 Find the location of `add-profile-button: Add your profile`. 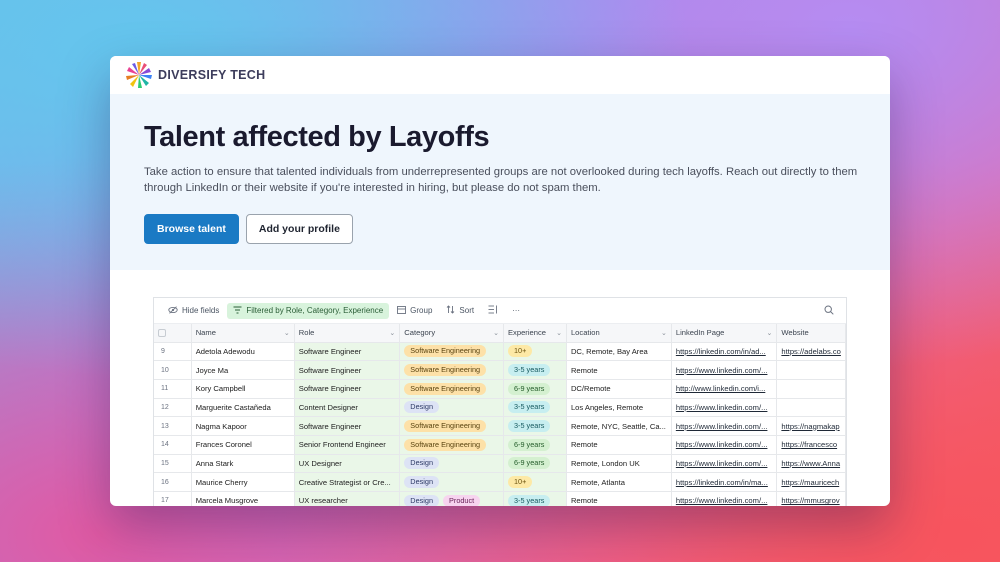

add-profile-button: Add your profile is located at coordinates (299, 229).